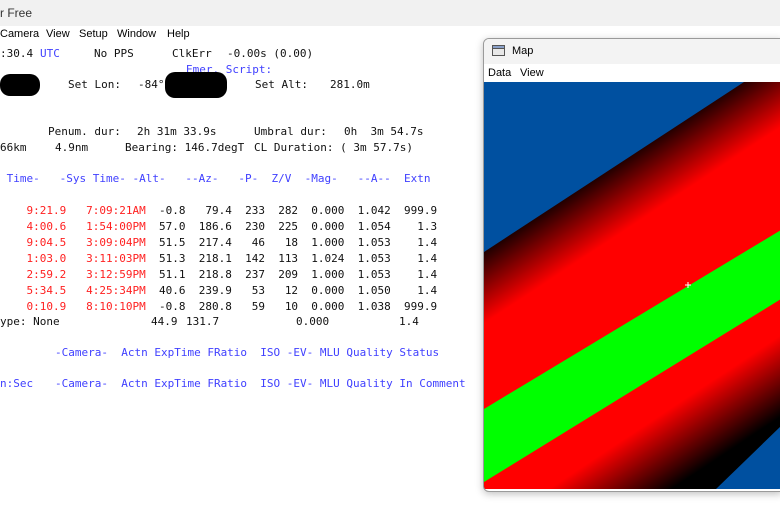  Describe the element at coordinates (93, 34) in the screenshot. I see `menu-setup: Setup` at that location.